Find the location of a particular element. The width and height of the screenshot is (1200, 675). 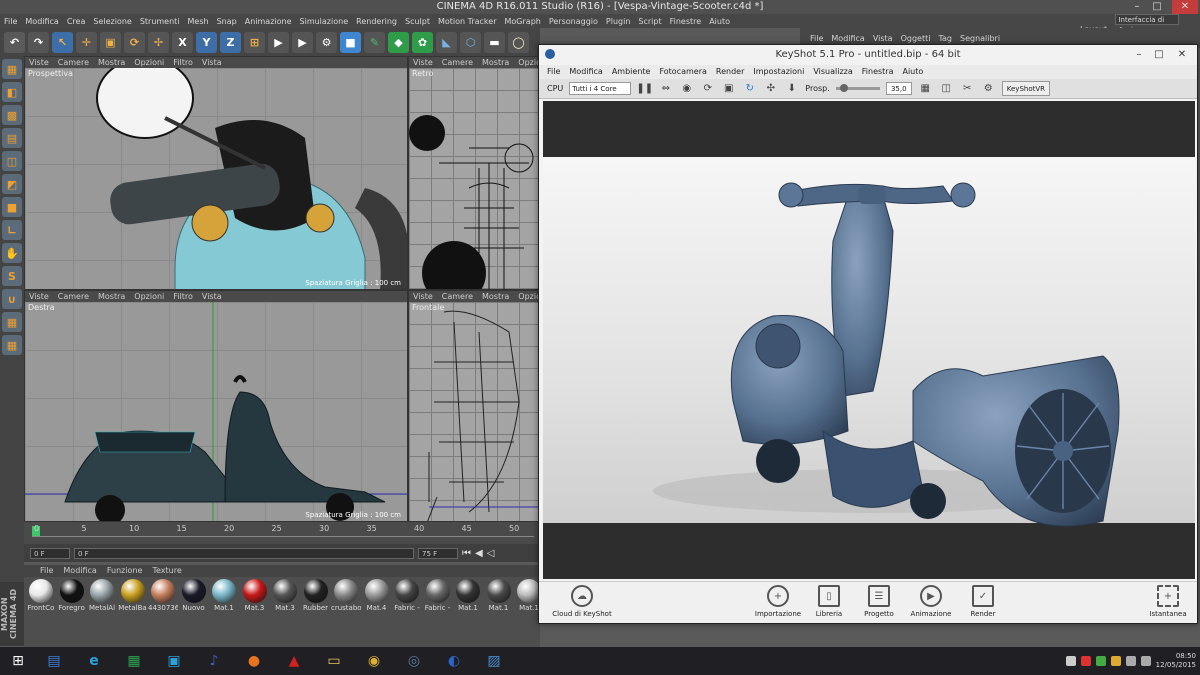

move-tool-icon: ✛ is located at coordinates (86, 42).